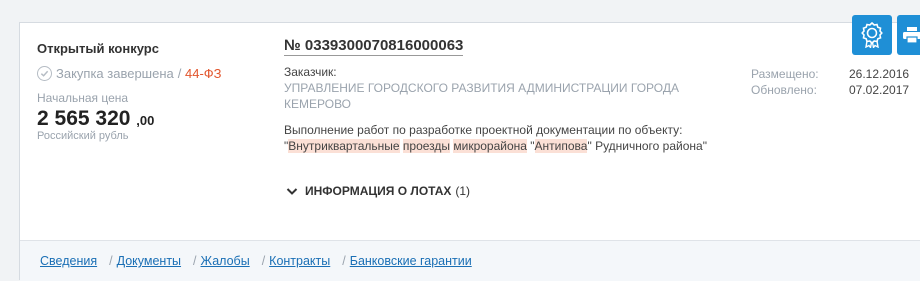  What do you see at coordinates (83, 98) in the screenshot?
I see `price-label: Начальная цена` at bounding box center [83, 98].